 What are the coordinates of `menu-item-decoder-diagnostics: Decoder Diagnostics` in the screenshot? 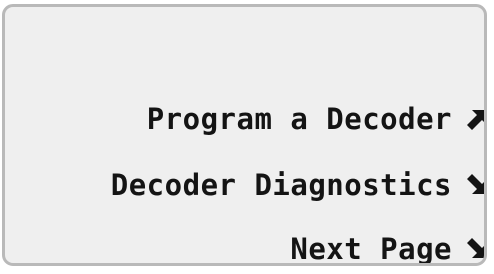 It's located at (297, 185).